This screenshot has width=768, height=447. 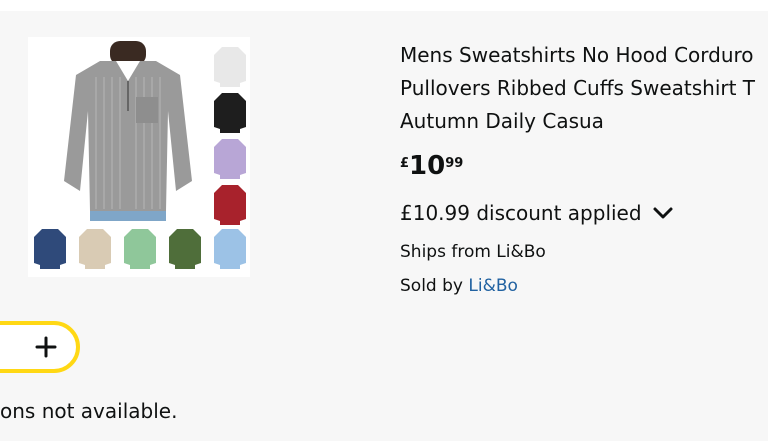 I want to click on discount-text: £10.99 discount applied, so click(x=521, y=213).